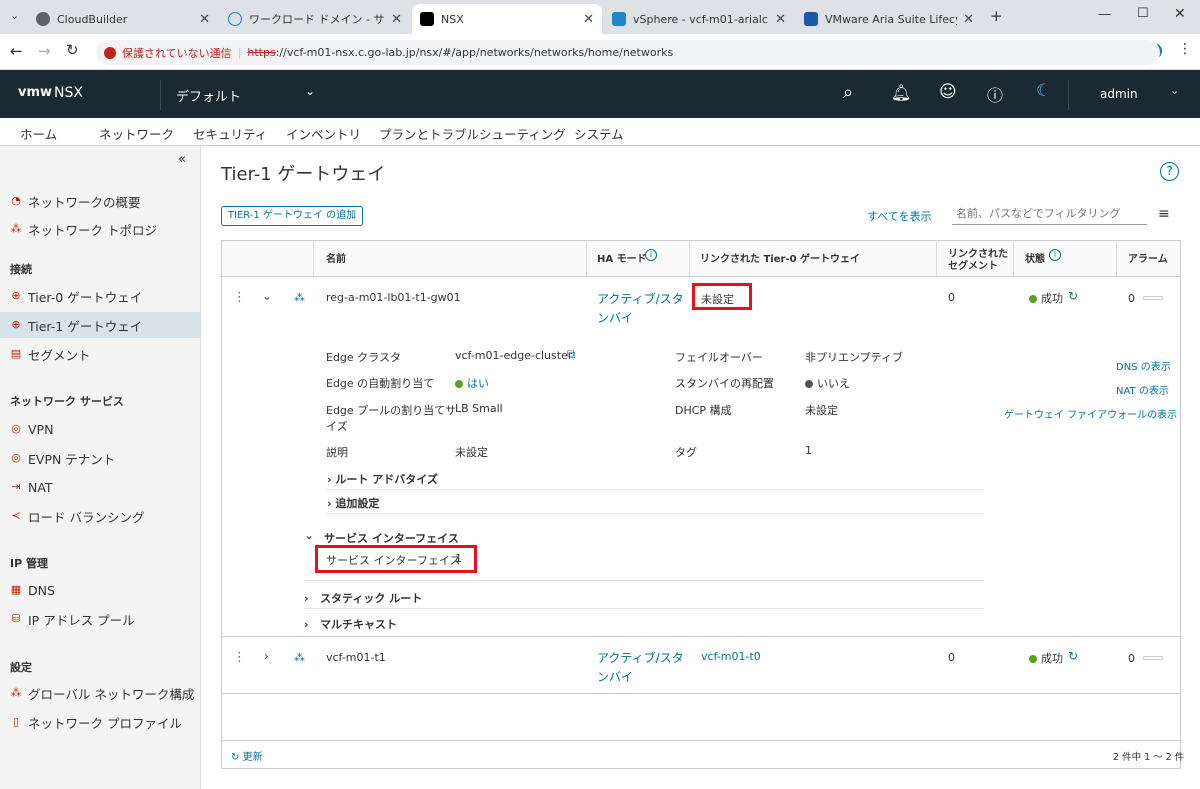  I want to click on filter-icon: ≡, so click(1164, 214).